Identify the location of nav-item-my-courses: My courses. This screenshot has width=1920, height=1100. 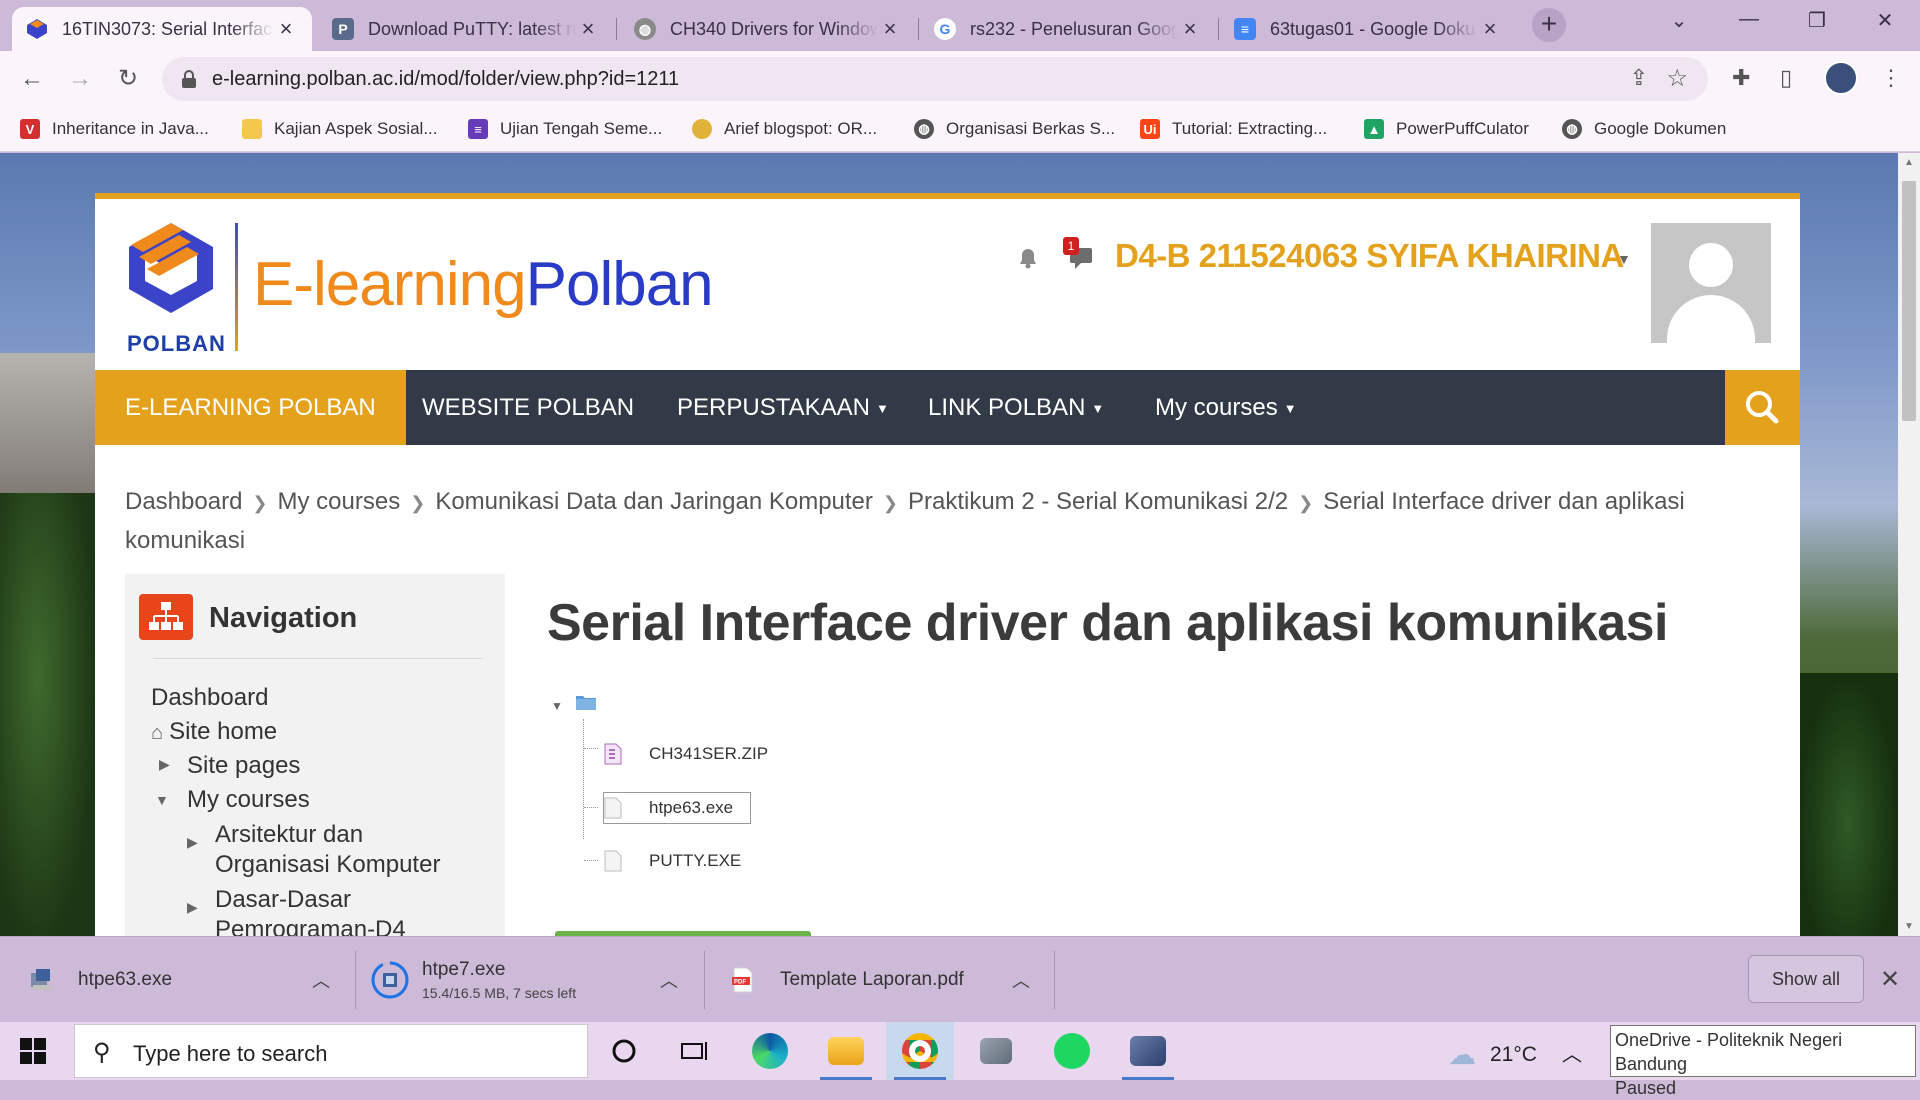
(248, 800).